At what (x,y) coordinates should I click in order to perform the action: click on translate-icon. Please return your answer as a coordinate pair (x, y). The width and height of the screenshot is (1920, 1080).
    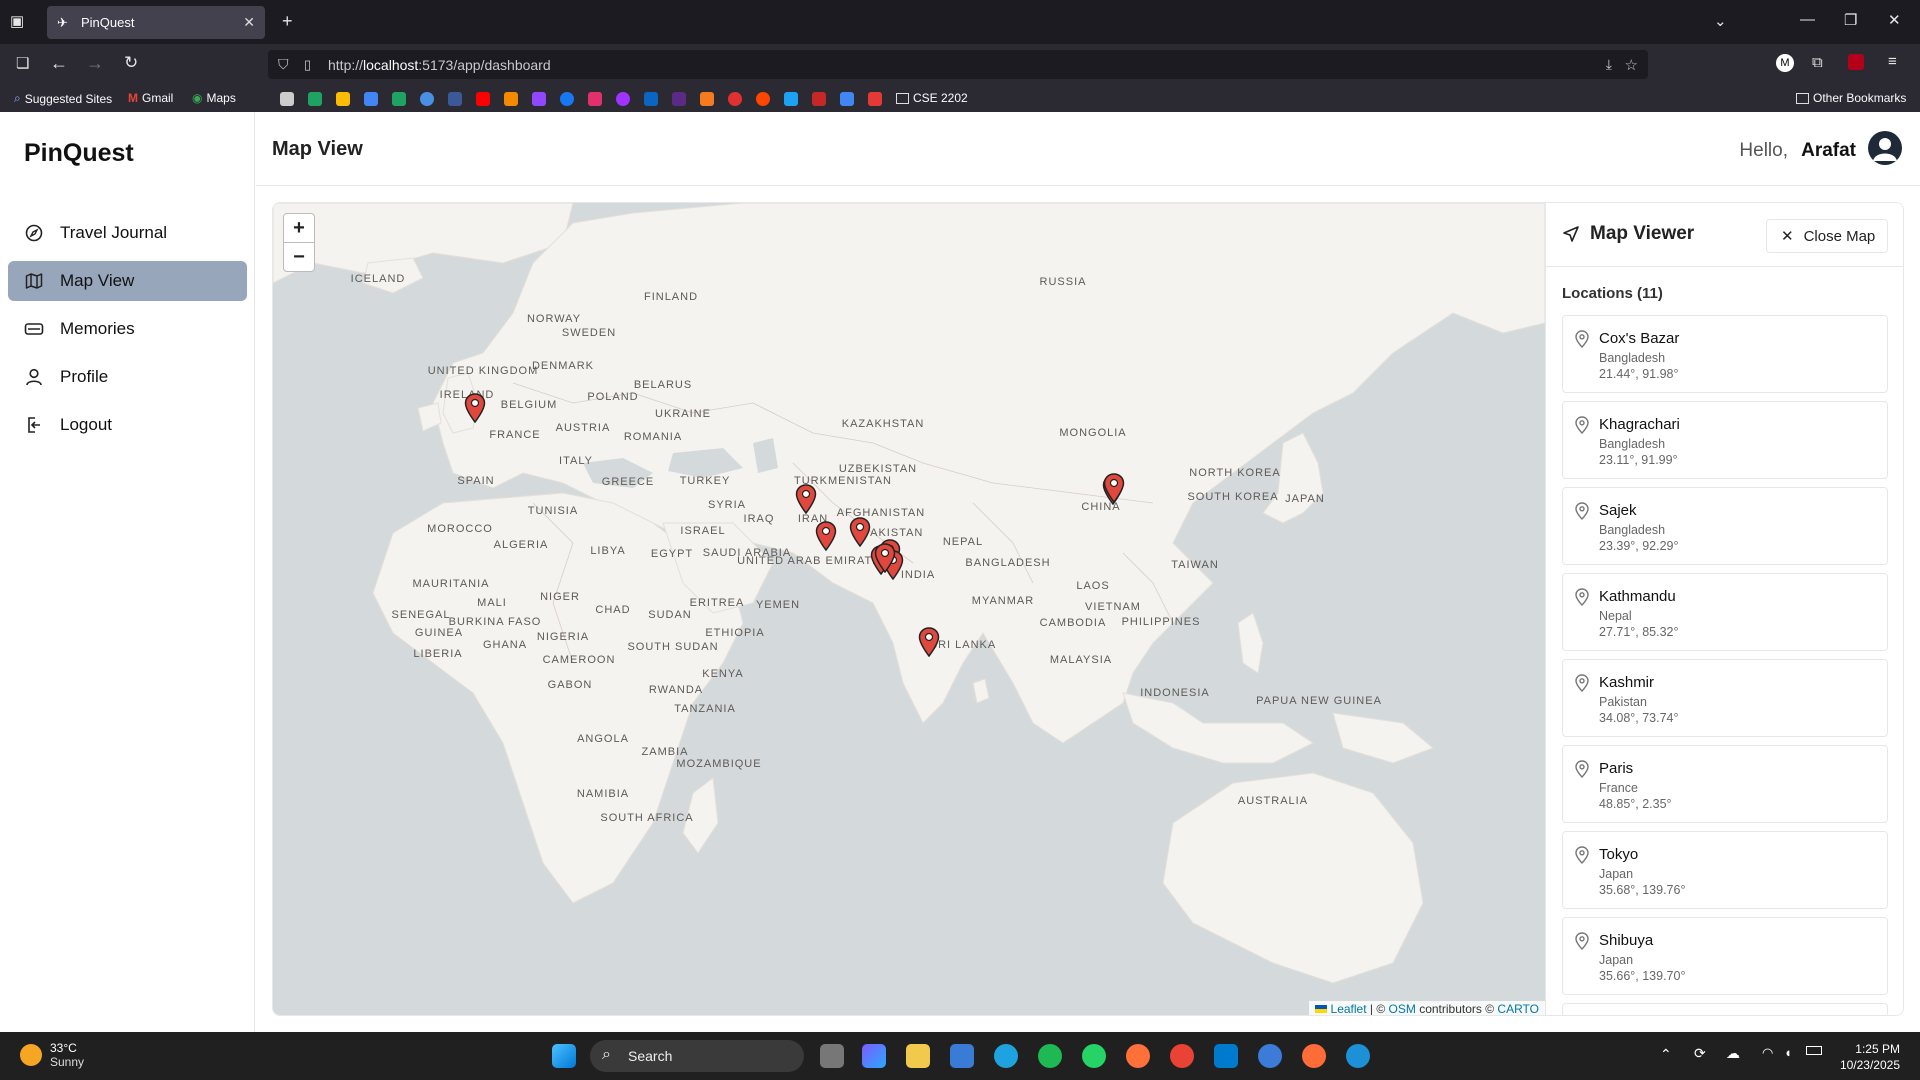
    Looking at the image, I should click on (427, 99).